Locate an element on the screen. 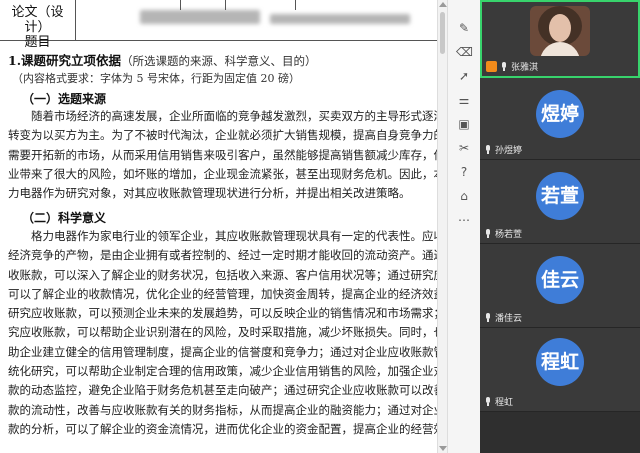 This screenshot has width=640, height=453. text-format-icon: ⚌ is located at coordinates (464, 100).